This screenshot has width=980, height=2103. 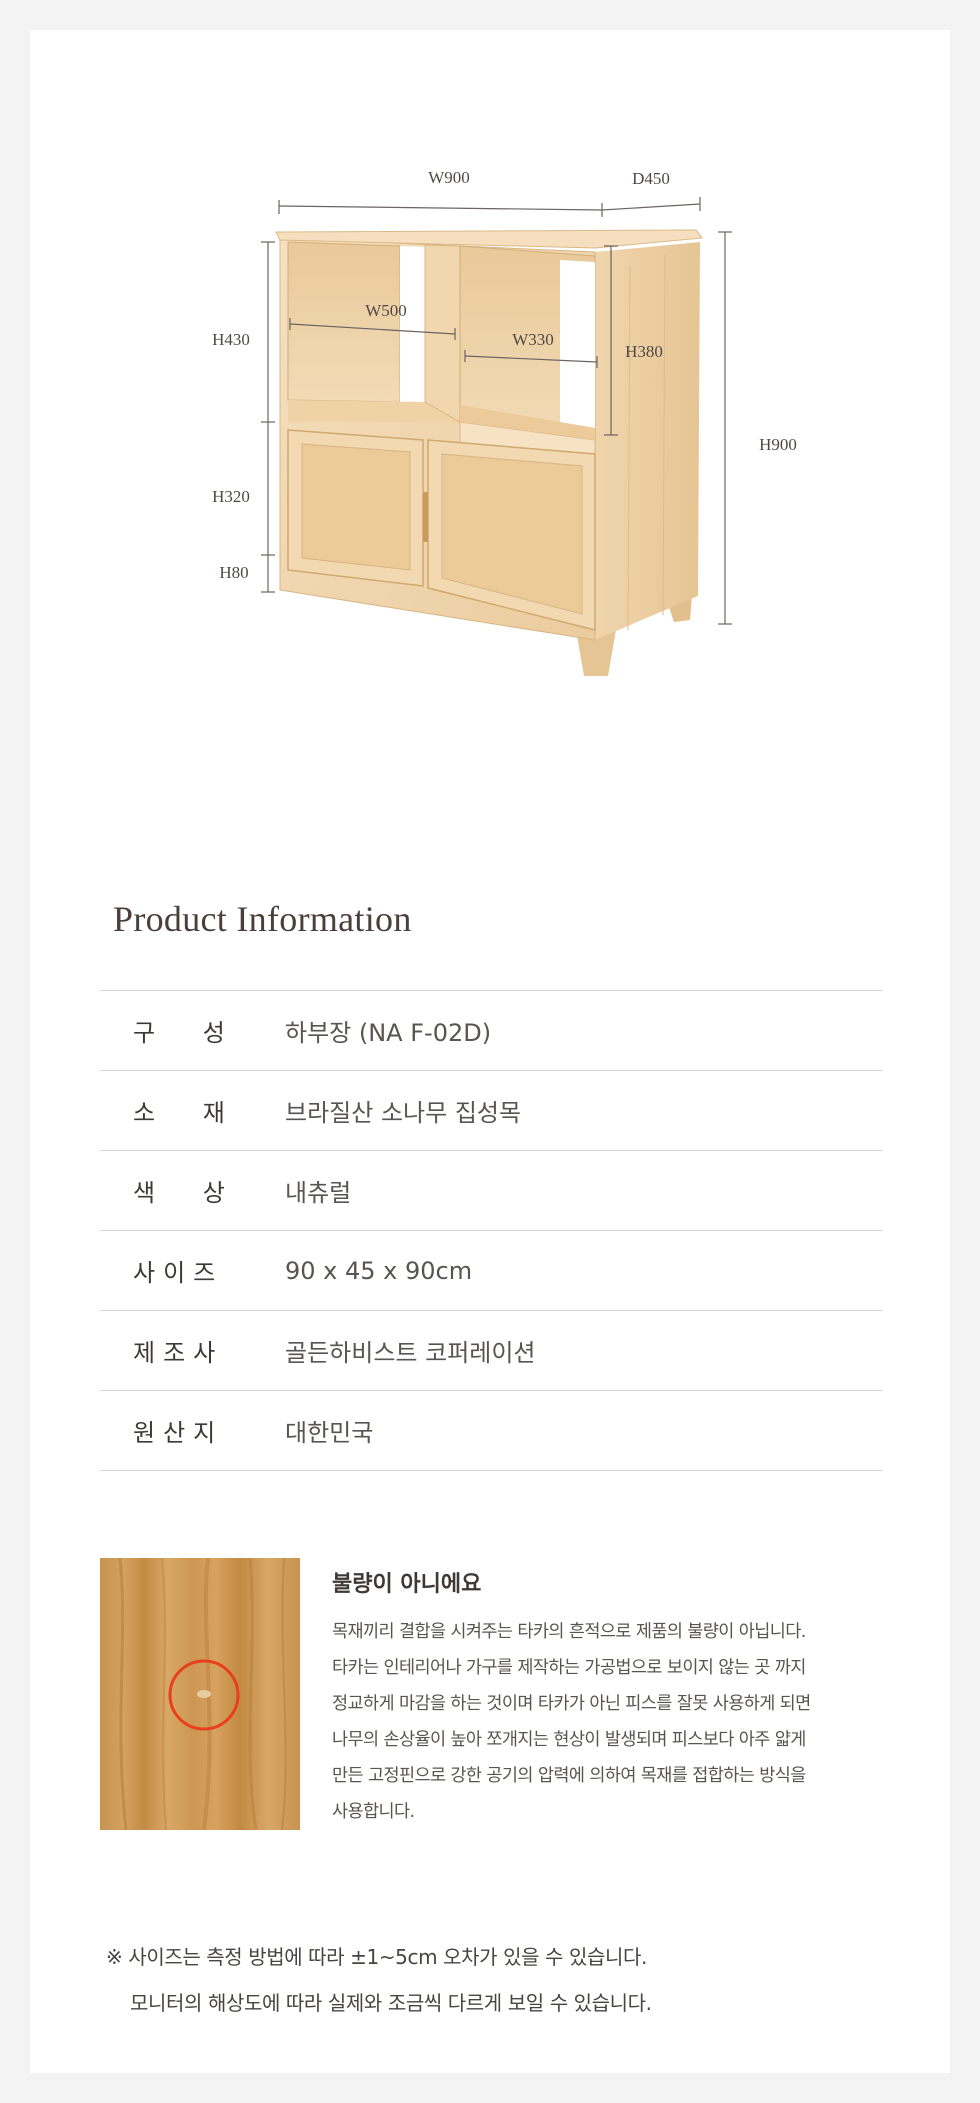 I want to click on row-value: 내츄럴, so click(x=318, y=1193).